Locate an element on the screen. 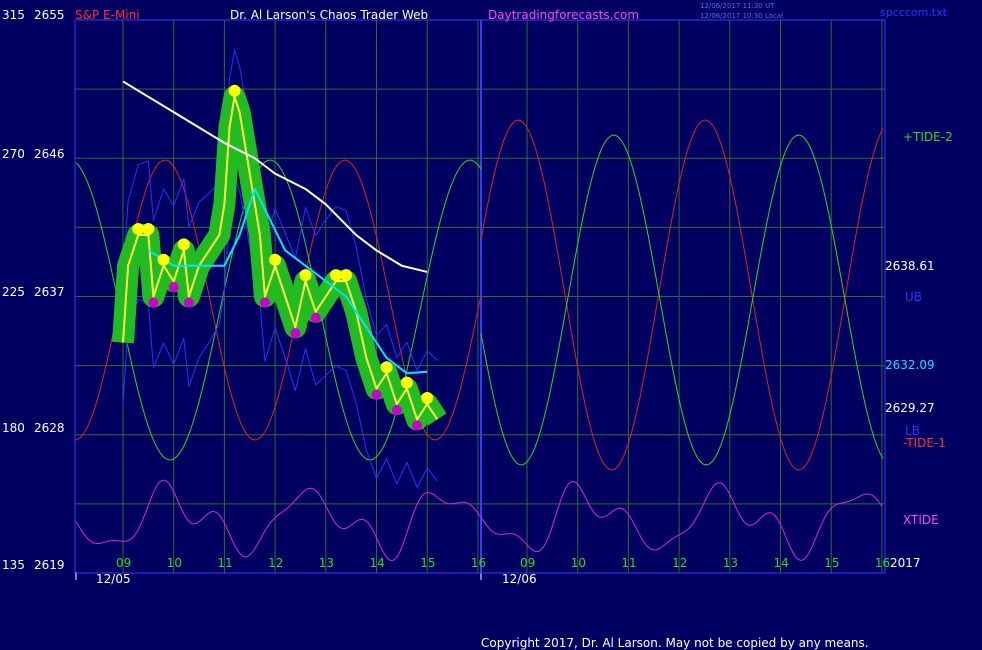 The image size is (982, 650). left-axis-tide-225: 225 is located at coordinates (13, 292).